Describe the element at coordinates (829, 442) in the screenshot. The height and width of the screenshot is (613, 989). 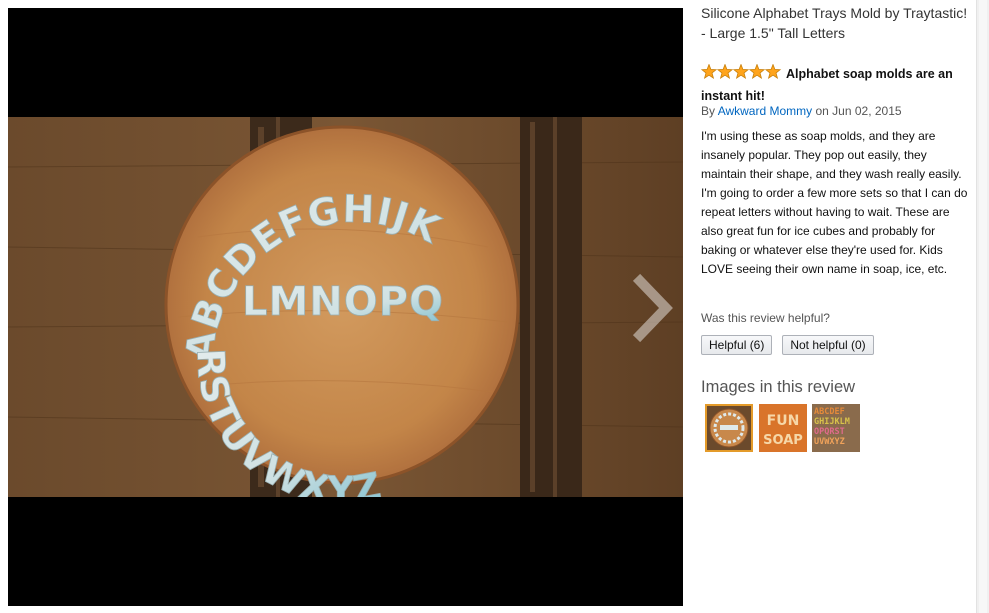
I see `svg-text: UVWXYZ` at that location.